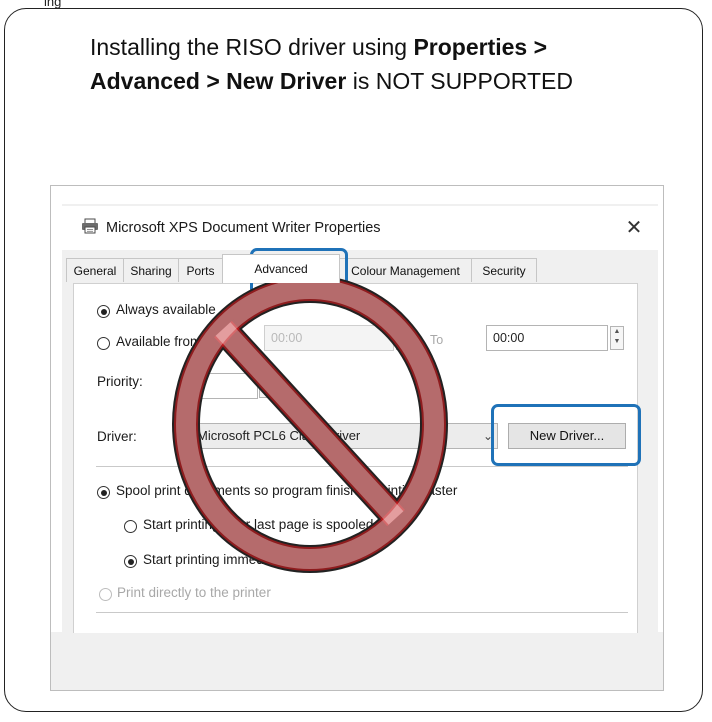  I want to click on dialog-title: Microsoft XPS Document Writer Properties, so click(243, 228).